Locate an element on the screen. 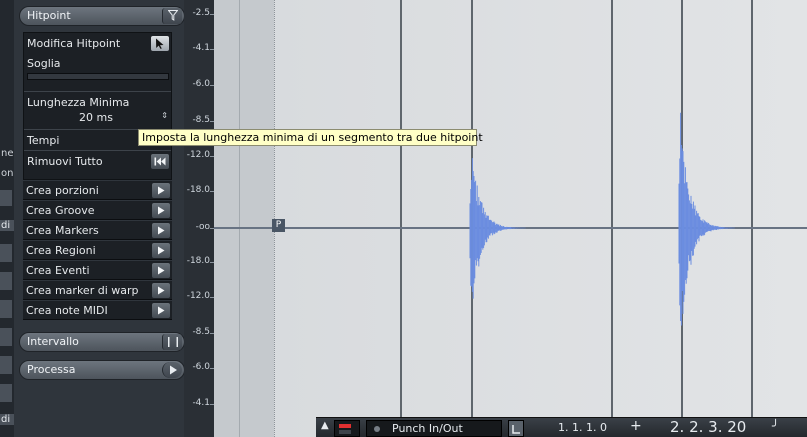 This screenshot has height=437, width=807. hitpoint-section-title: Hitpoint is located at coordinates (49, 15).